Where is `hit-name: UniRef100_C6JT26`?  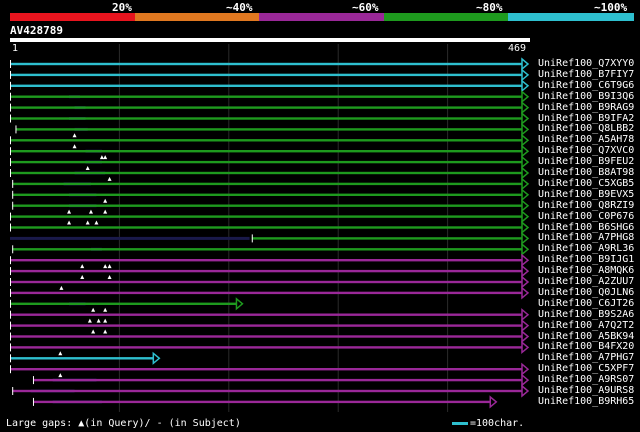
hit-name: UniRef100_C6JT26 is located at coordinates (586, 303).